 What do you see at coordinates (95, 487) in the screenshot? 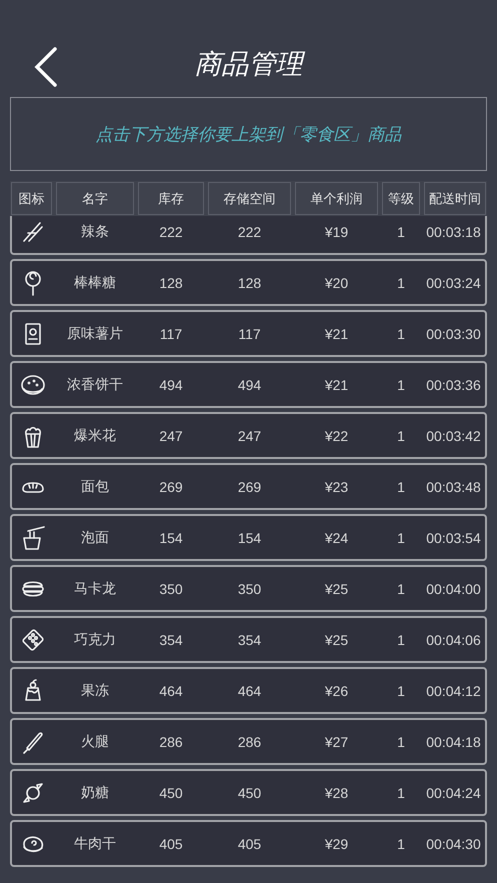
I see `product-name: 面包` at bounding box center [95, 487].